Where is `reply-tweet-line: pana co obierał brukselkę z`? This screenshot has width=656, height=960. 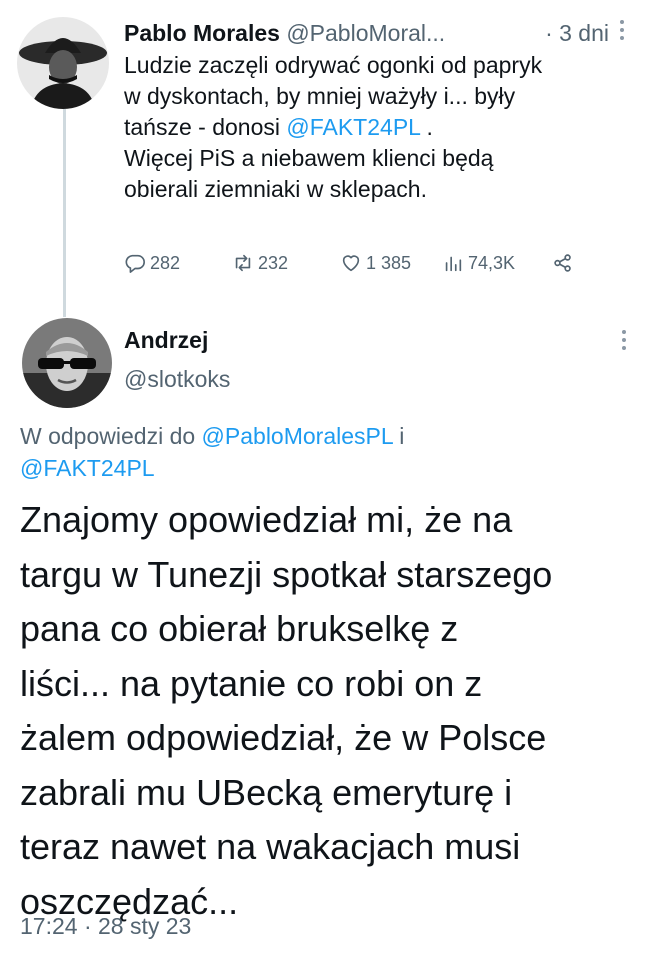
reply-tweet-line: pana co obierał brukselkę z is located at coordinates (239, 628).